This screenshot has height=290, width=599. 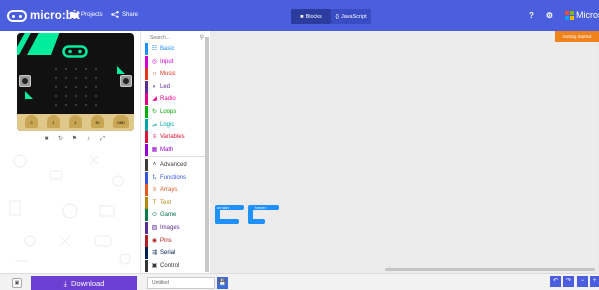 What do you see at coordinates (92, 14) in the screenshot?
I see `projects-label: Projects` at bounding box center [92, 14].